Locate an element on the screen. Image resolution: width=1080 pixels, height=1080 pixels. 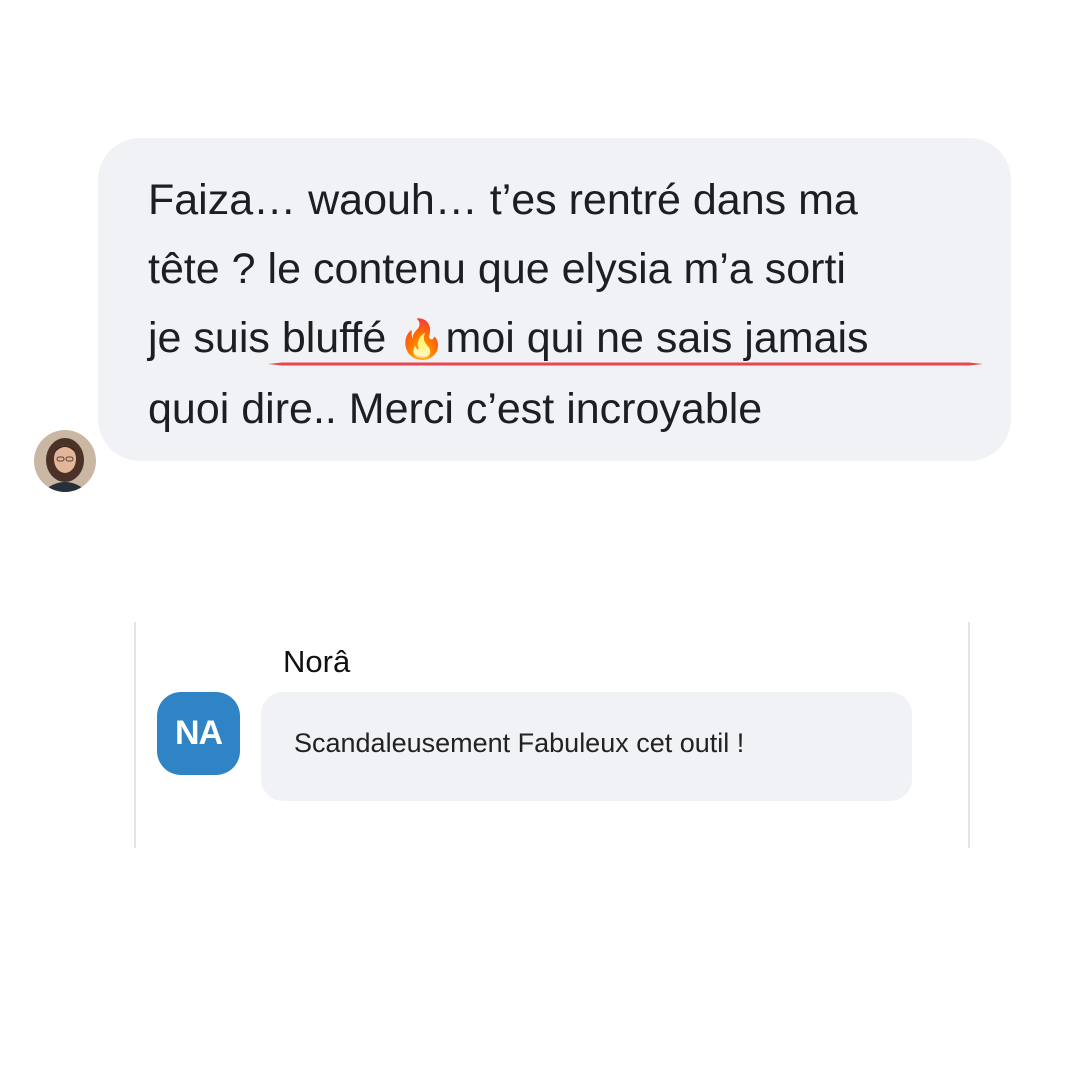
message-line-part: je suis bluffé is located at coordinates (273, 338).